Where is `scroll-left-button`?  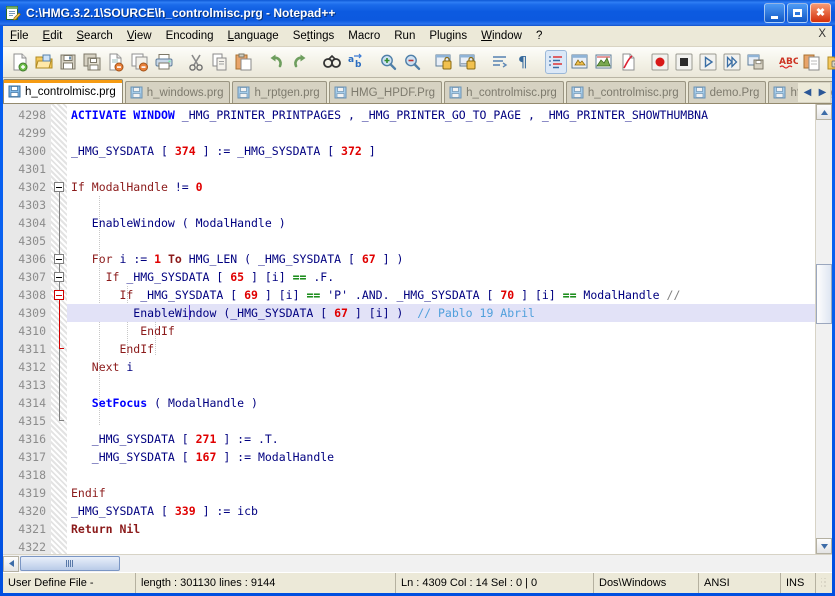 scroll-left-button is located at coordinates (11, 563).